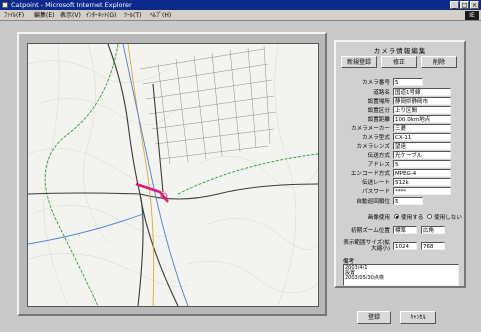 The width and height of the screenshot is (481, 332). I want to click on model-field: CX-11, so click(422, 137).